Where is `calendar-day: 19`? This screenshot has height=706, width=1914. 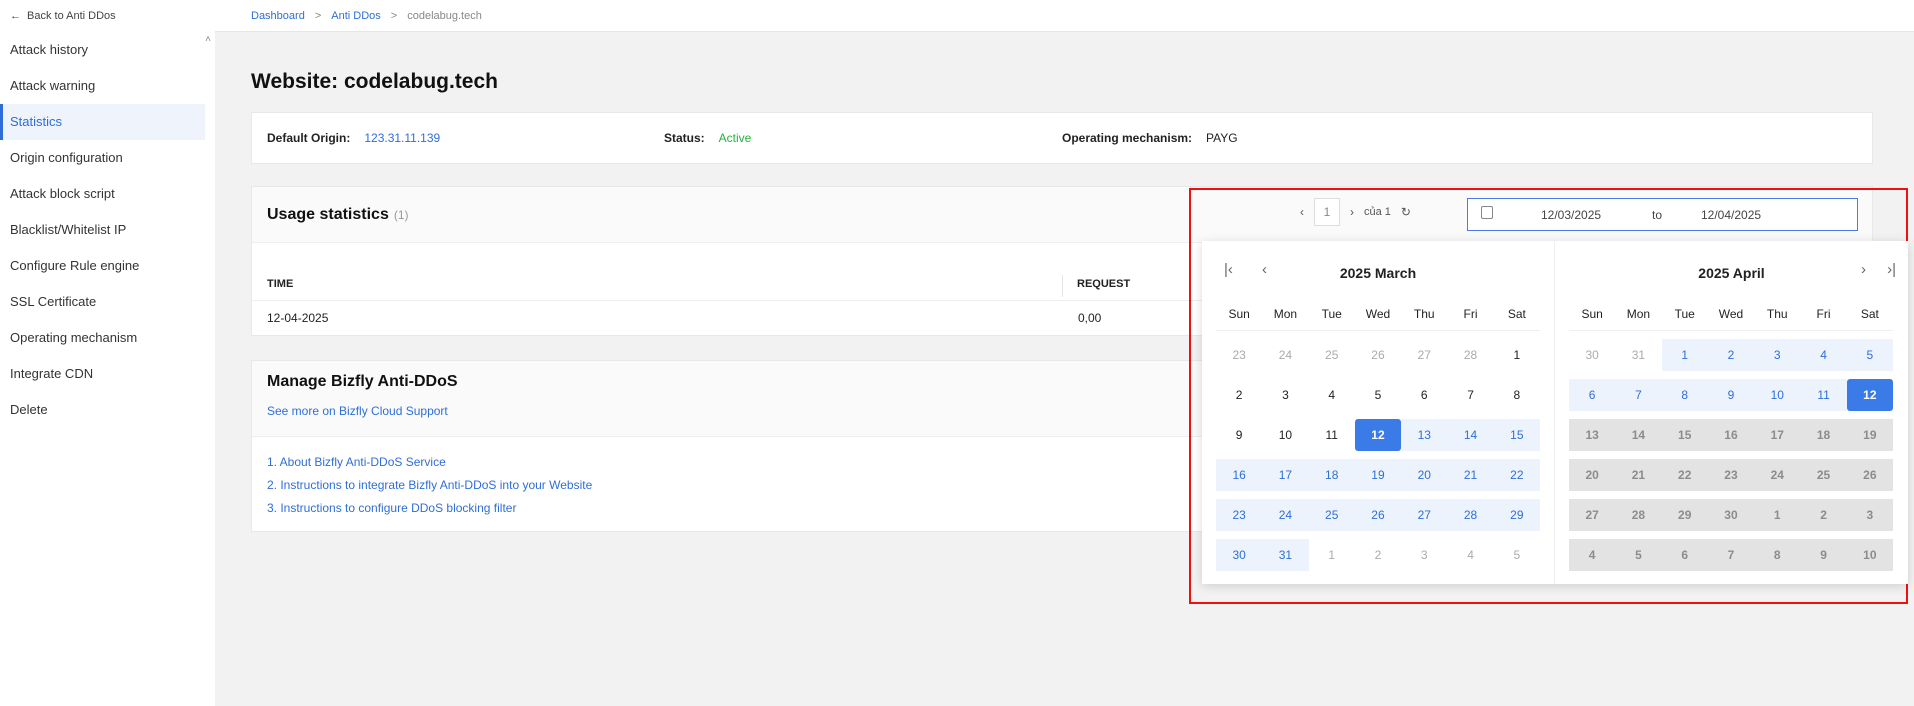 calendar-day: 19 is located at coordinates (1378, 475).